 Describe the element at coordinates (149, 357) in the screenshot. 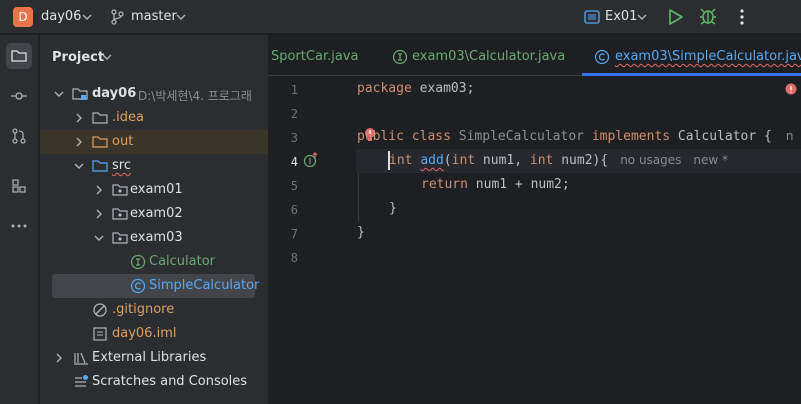

I see `tree-item-label: External Libraries` at that location.